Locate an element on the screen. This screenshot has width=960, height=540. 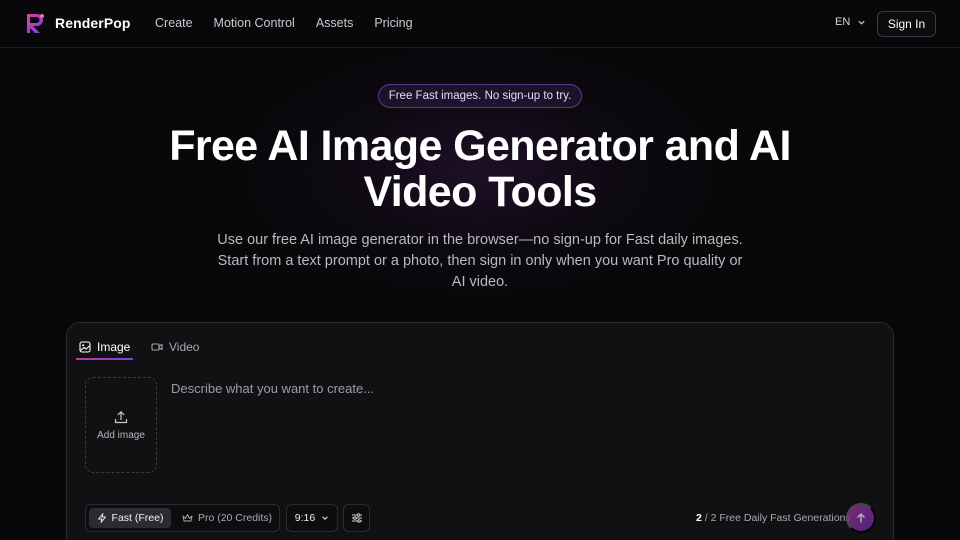
advanced-settings-button is located at coordinates (356, 518).